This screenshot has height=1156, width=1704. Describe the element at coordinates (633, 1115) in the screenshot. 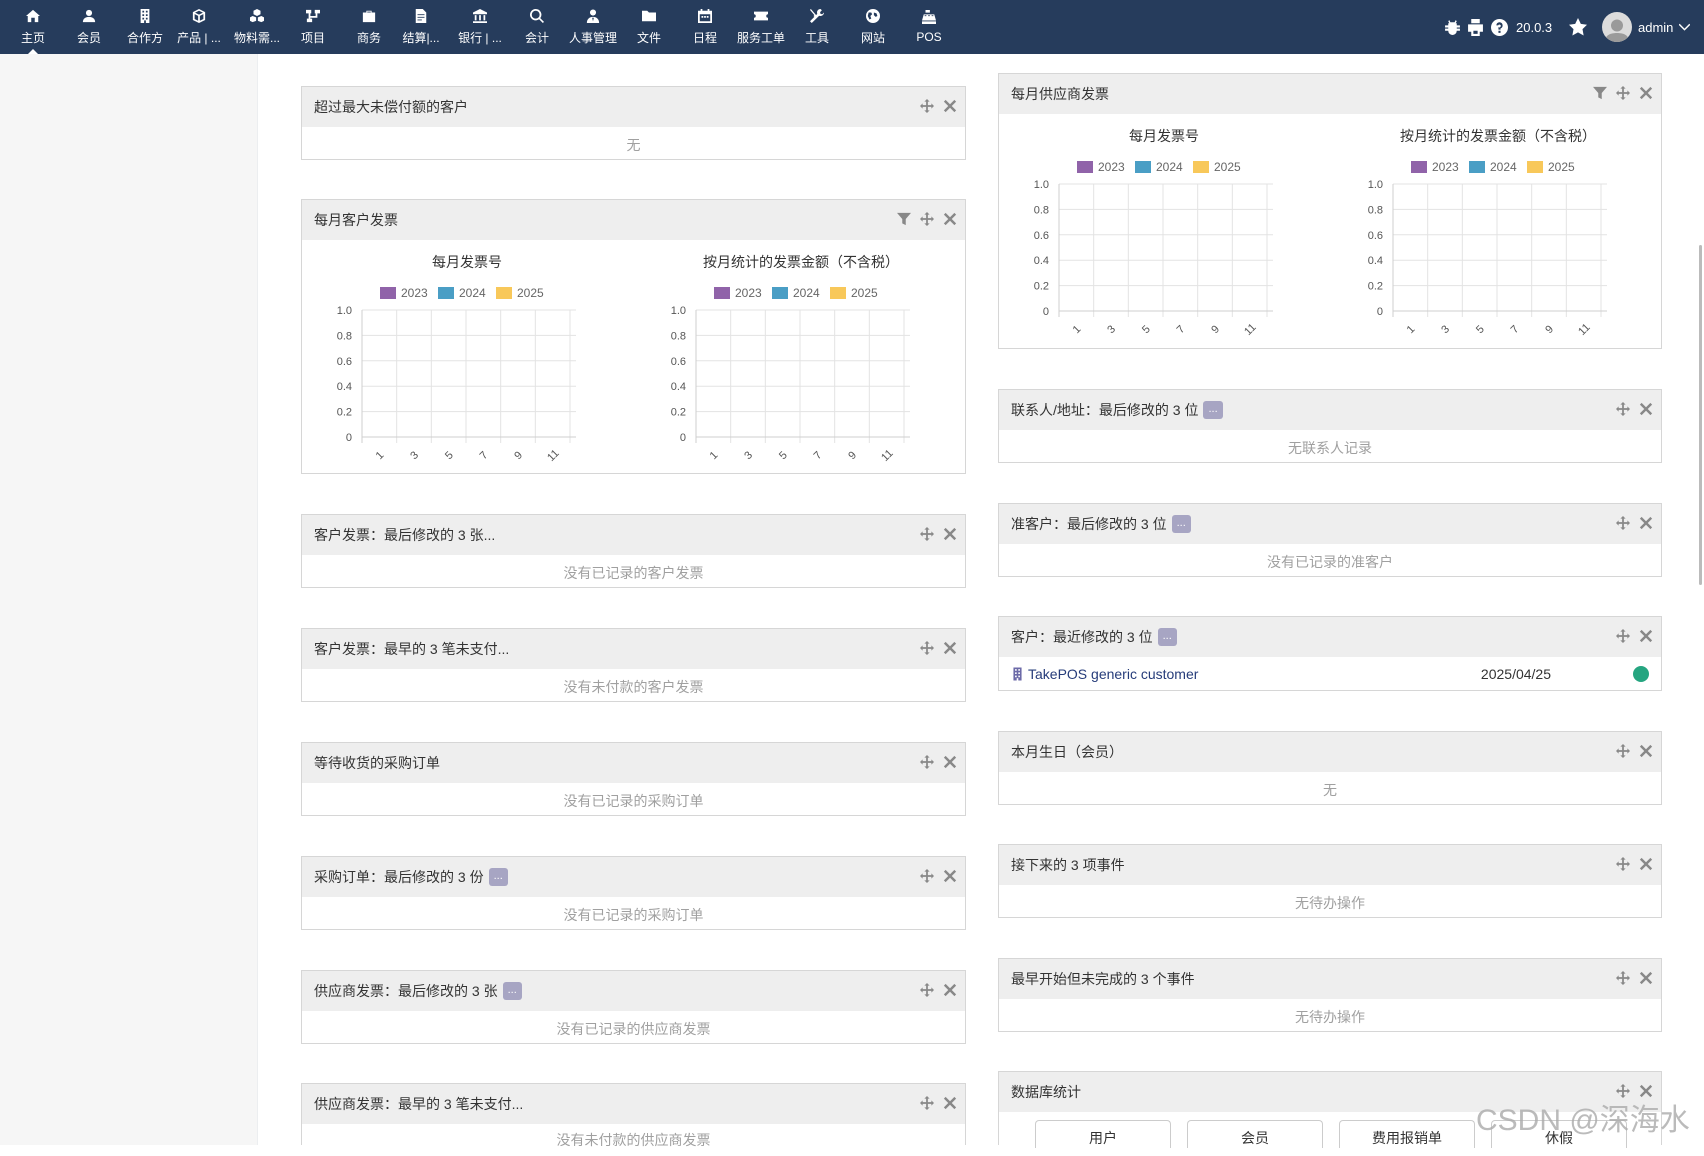

I see `widget-supplier-invoices-unpaid: 供应商发票：最早的 3 笔未支付... 没有未付款的供应商发票` at that location.